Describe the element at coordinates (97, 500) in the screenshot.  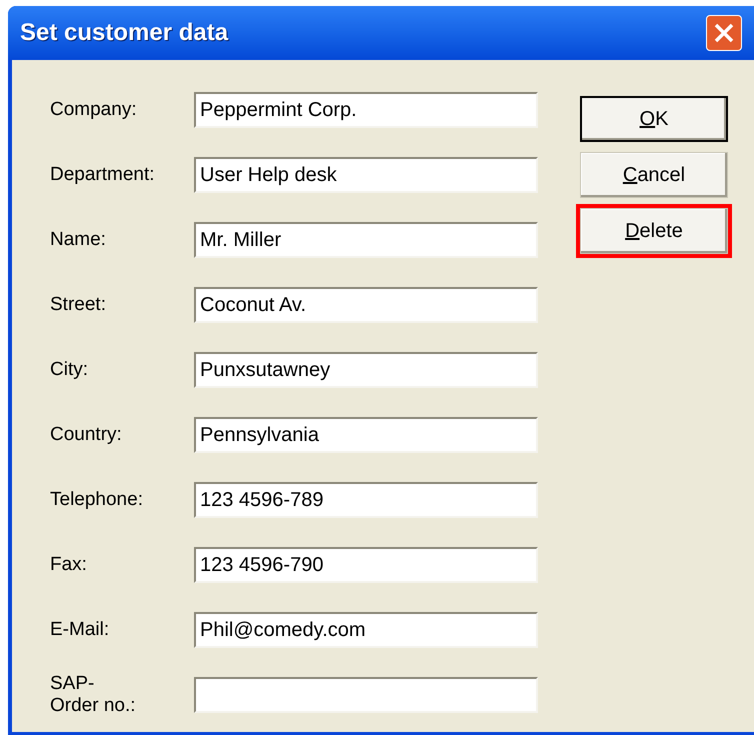
I see `field-label: Telephone:` at that location.